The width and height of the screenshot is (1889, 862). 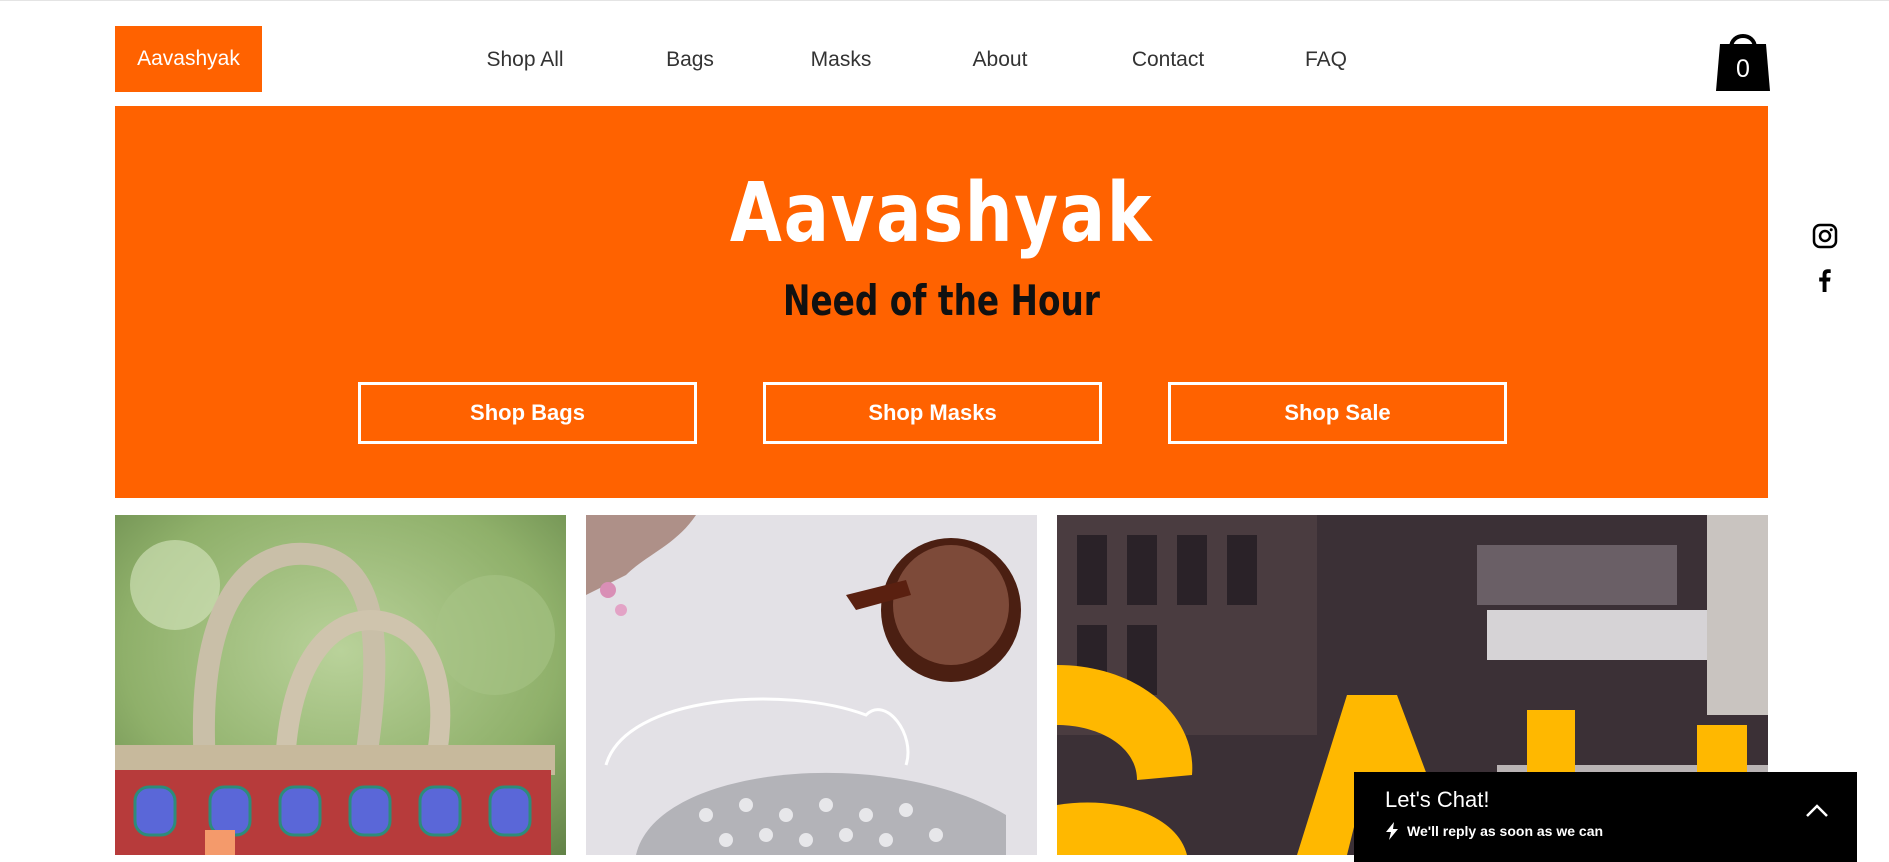 I want to click on shop-bags-button-label: Shop Bags, so click(x=527, y=412).